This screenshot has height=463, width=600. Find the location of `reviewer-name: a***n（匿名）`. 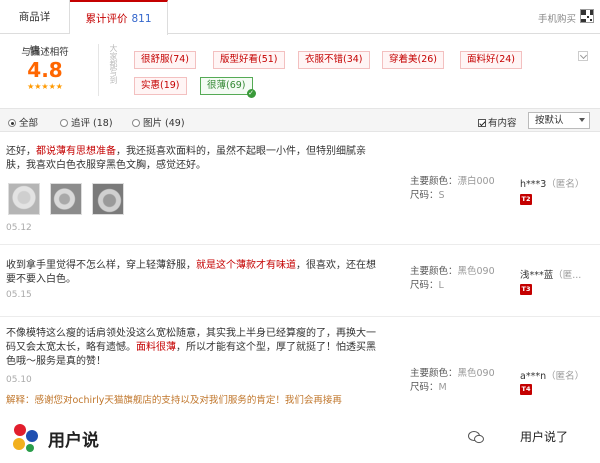

reviewer-name: a***n（匿名） is located at coordinates (552, 375).